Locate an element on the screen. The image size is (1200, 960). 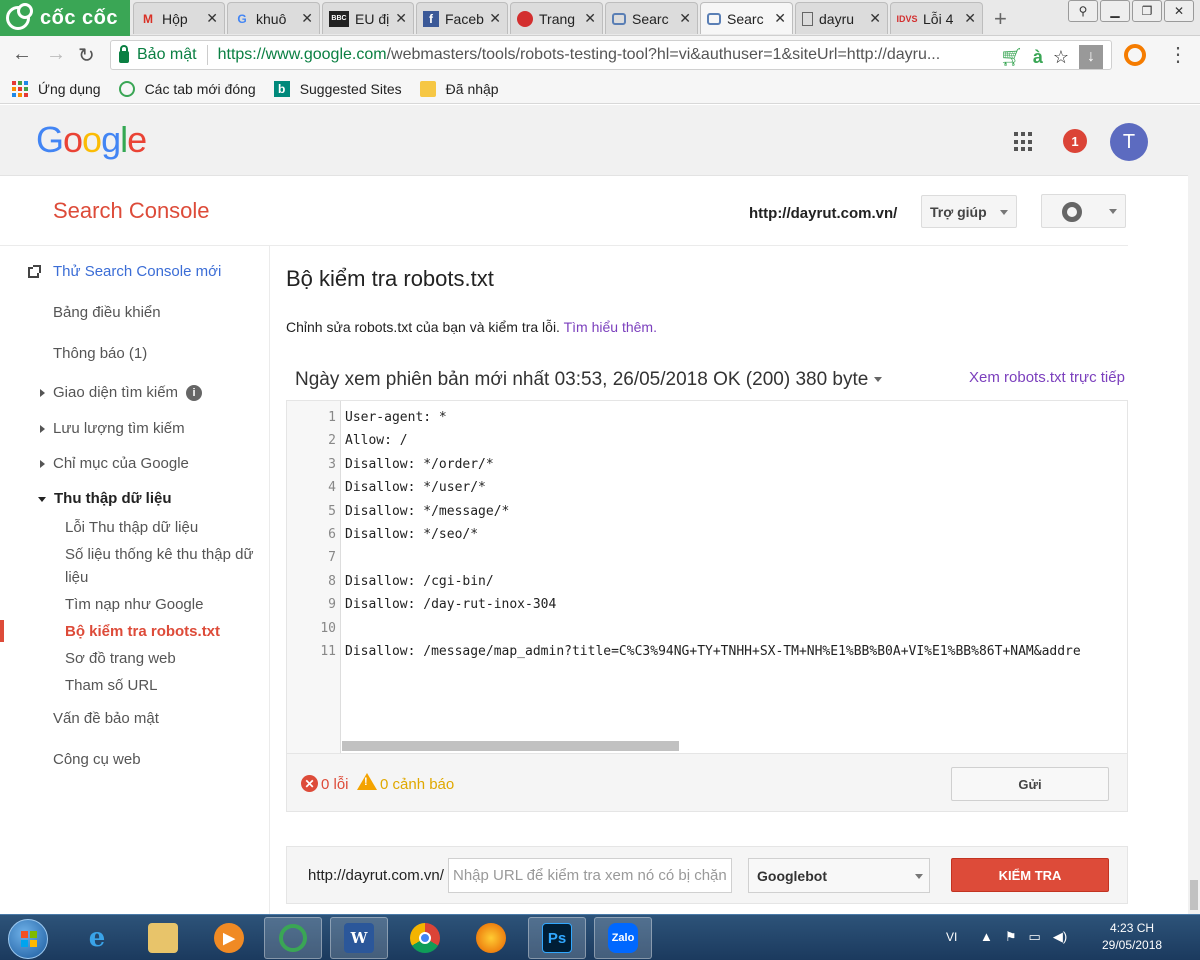
sidebar-item-search-traffic: Lưu lượng tìm kiếm is located at coordinates (112, 428).